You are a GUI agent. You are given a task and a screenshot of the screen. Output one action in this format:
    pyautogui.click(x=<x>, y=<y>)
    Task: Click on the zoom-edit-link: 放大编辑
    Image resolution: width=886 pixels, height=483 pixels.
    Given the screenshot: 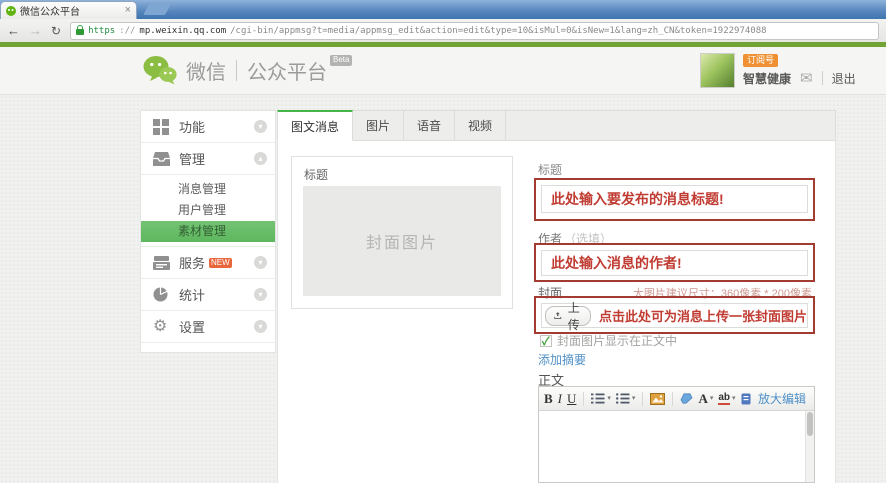 What is the action you would take?
    pyautogui.click(x=783, y=398)
    